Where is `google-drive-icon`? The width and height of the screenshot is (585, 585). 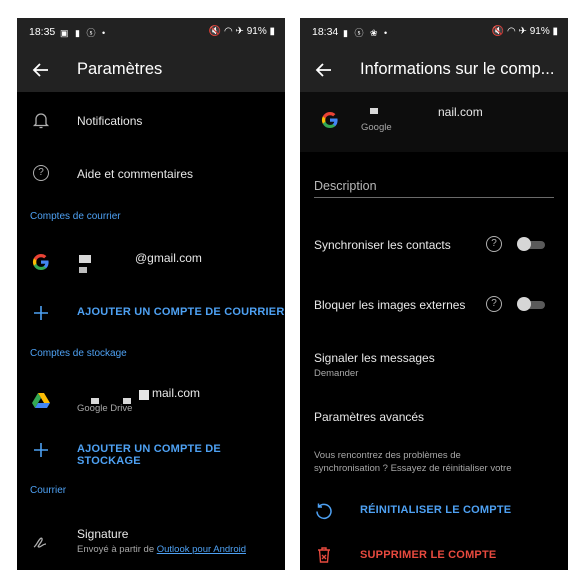 google-drive-icon is located at coordinates (41, 400).